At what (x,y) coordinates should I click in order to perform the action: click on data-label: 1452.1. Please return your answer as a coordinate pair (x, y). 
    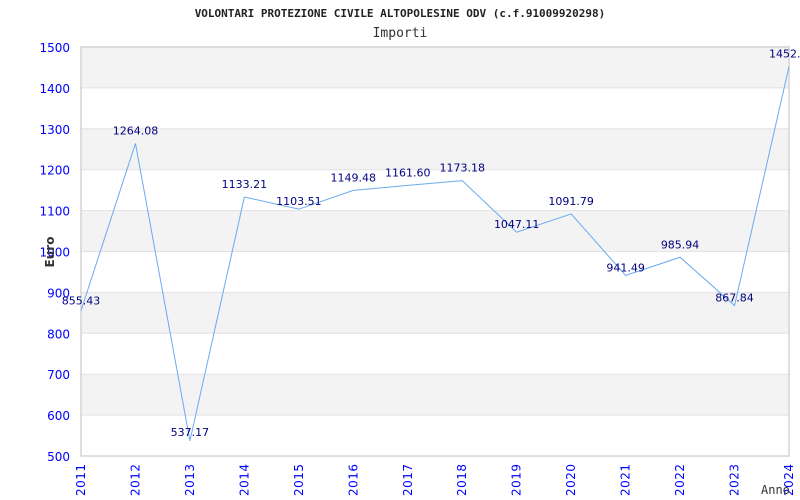
    Looking at the image, I should click on (784, 54).